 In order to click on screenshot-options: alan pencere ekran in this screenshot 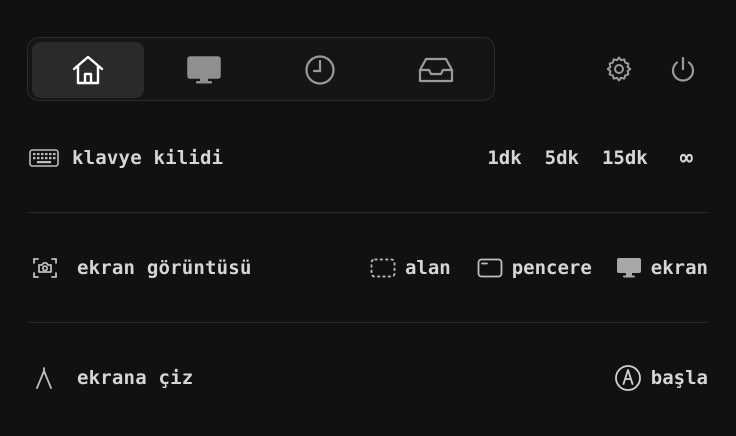, I will do `click(539, 268)`.